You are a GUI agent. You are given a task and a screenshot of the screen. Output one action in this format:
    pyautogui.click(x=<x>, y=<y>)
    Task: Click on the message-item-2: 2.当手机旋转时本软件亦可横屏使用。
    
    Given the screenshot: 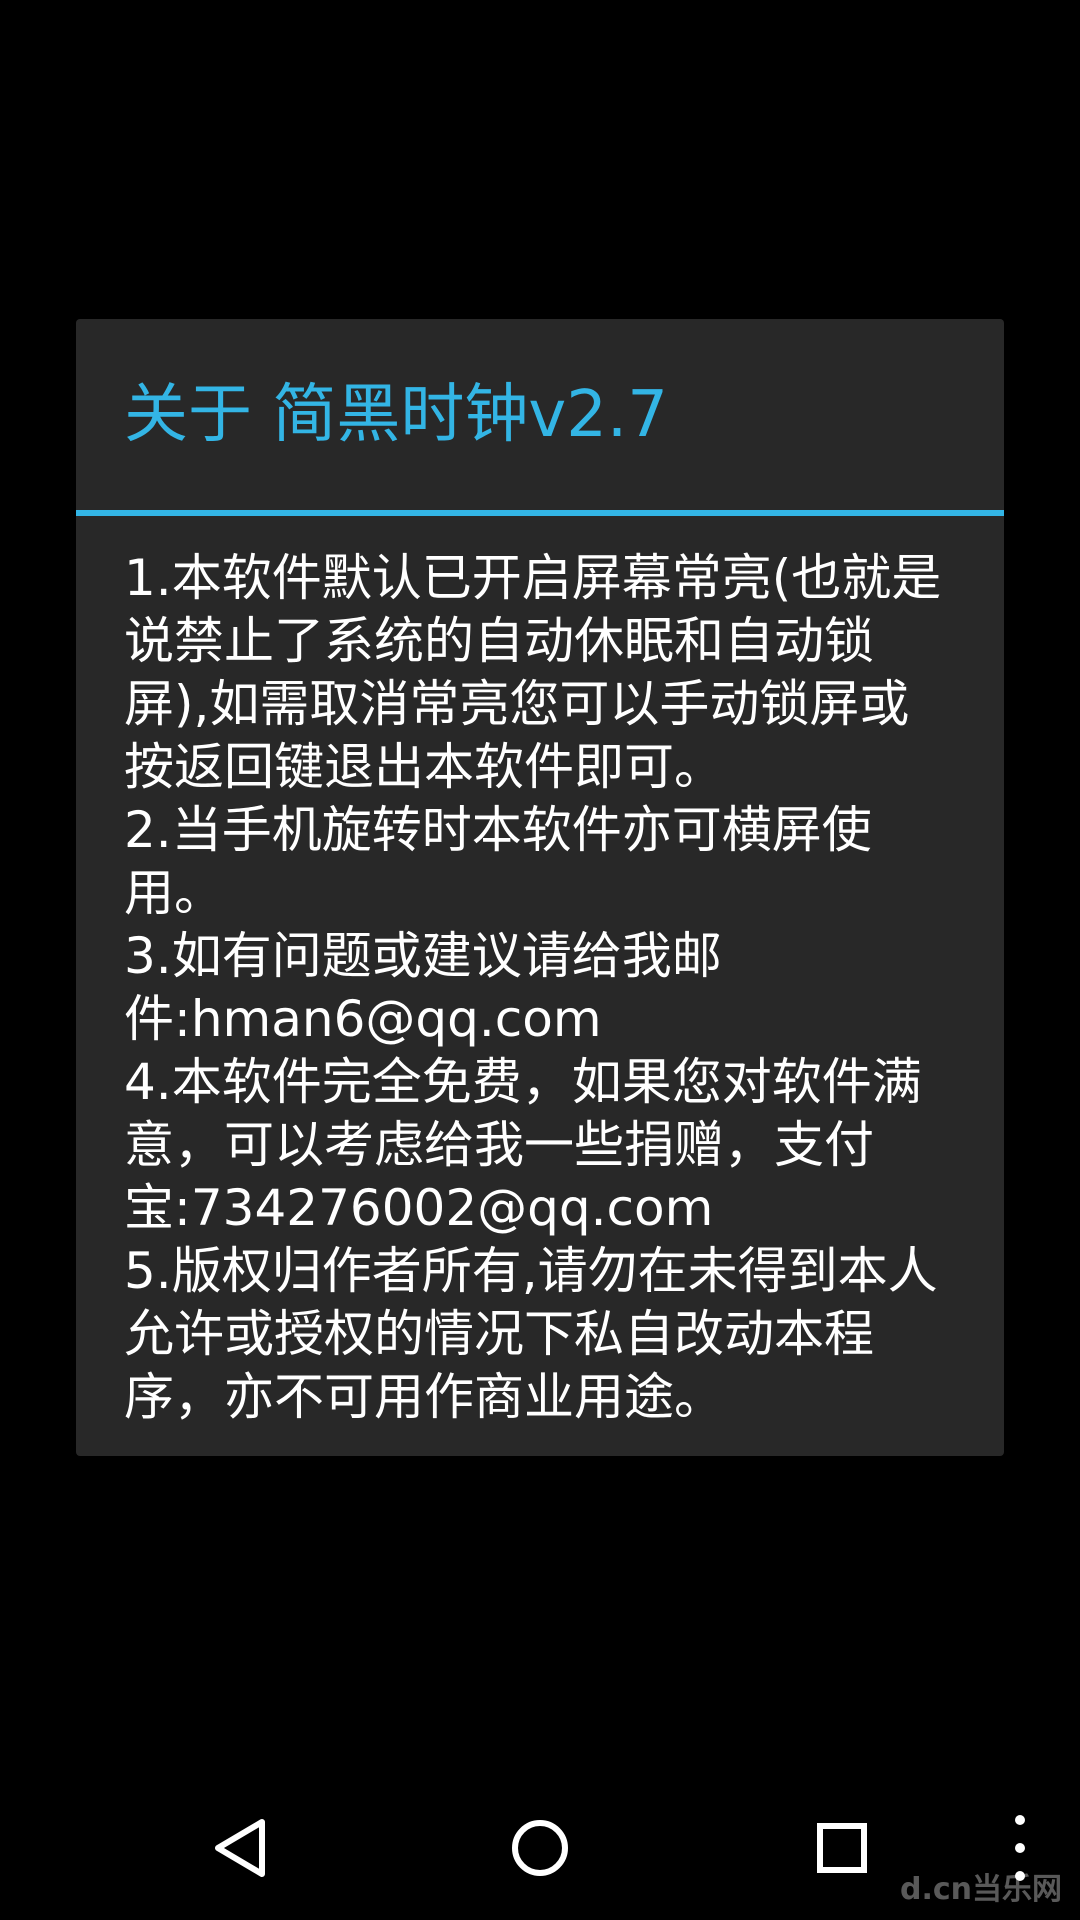 What is the action you would take?
    pyautogui.click(x=498, y=861)
    